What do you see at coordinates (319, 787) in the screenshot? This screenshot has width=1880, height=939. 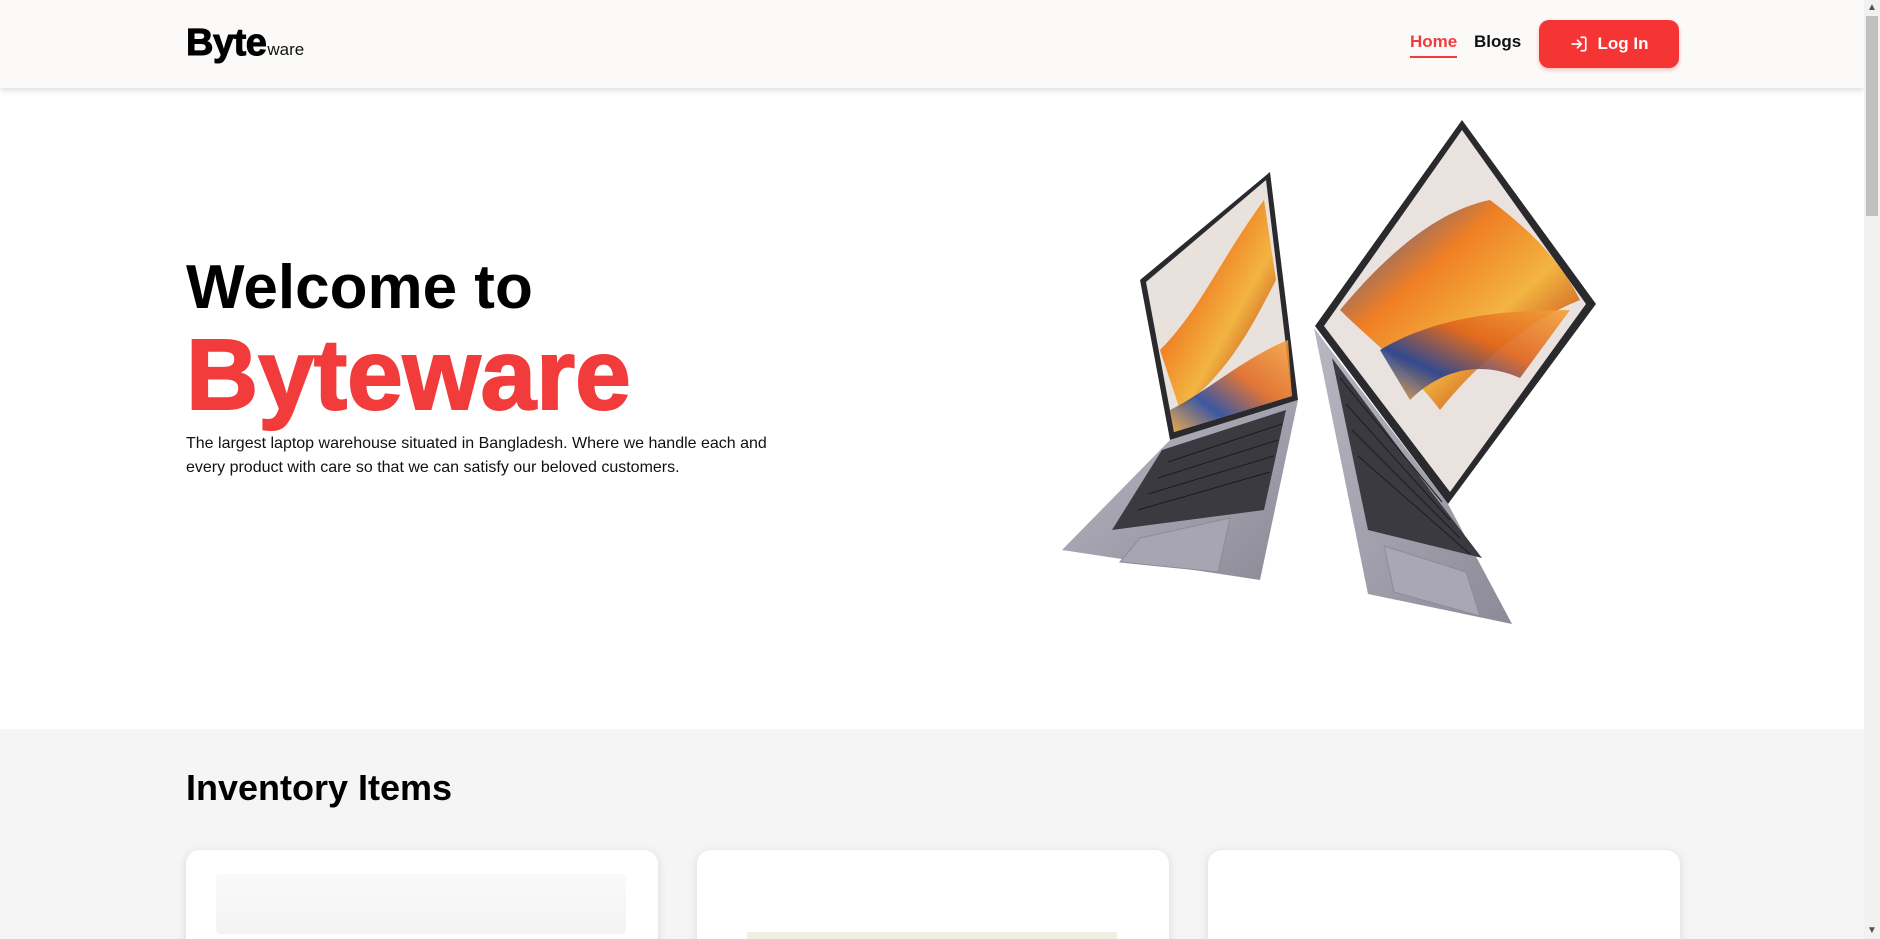 I see `inventory-title: Inventory Items` at bounding box center [319, 787].